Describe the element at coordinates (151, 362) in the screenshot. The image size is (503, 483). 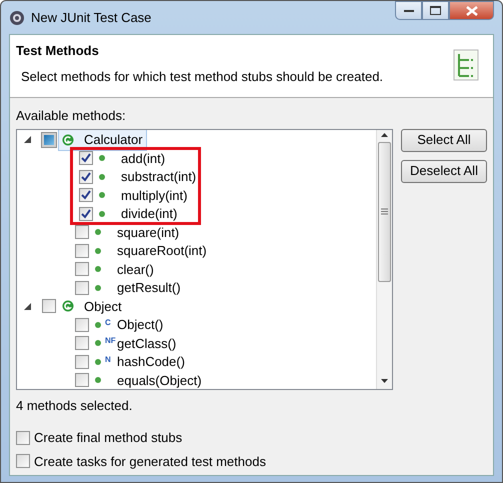
I see `method-name: hashCode()` at that location.